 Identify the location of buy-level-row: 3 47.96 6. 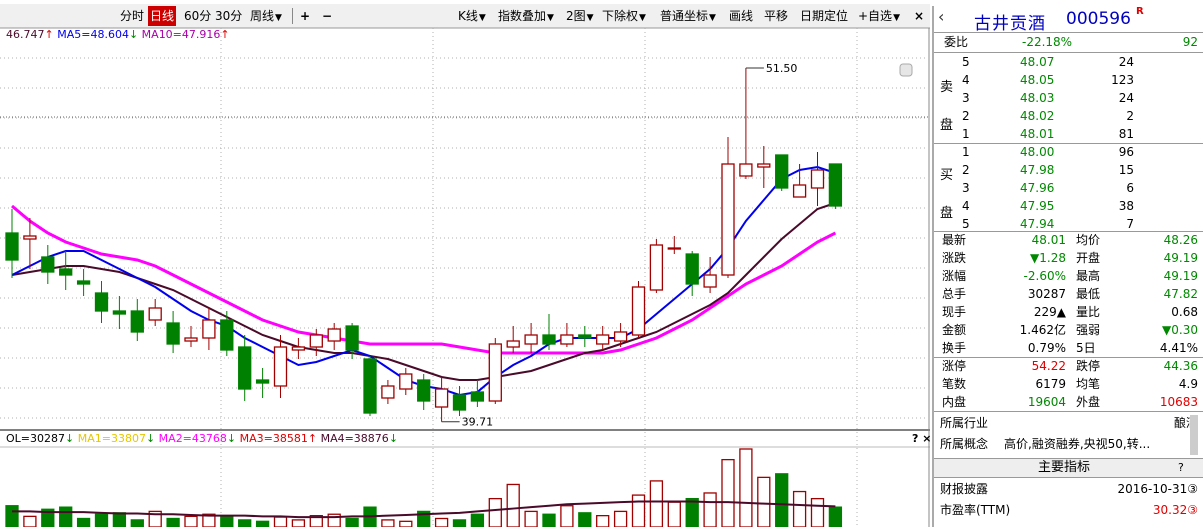
(1068, 188).